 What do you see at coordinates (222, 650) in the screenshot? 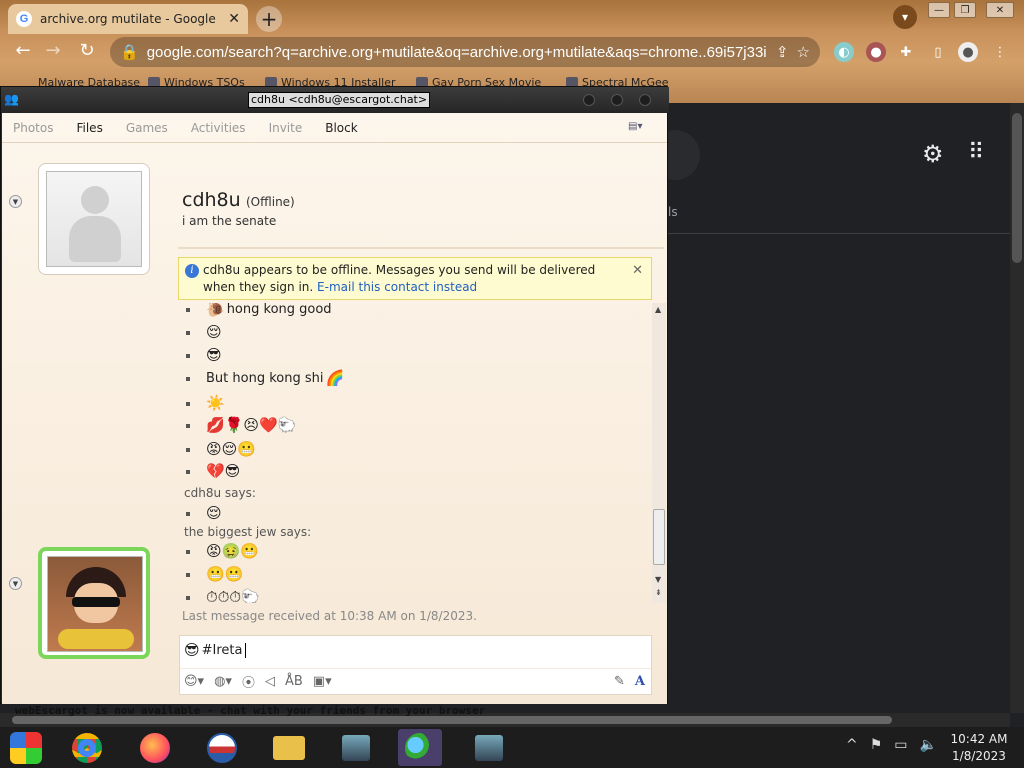
I see `input-value: #Ireta` at bounding box center [222, 650].